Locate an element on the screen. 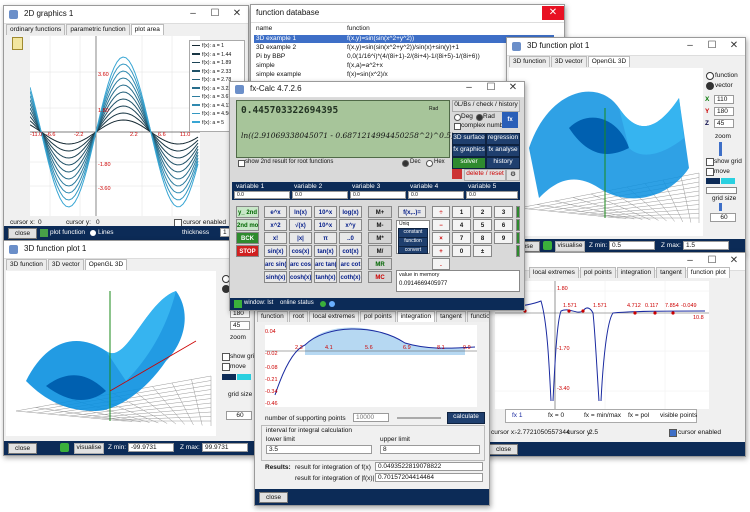 The width and height of the screenshot is (750, 512). memory-key: M- is located at coordinates (380, 225).